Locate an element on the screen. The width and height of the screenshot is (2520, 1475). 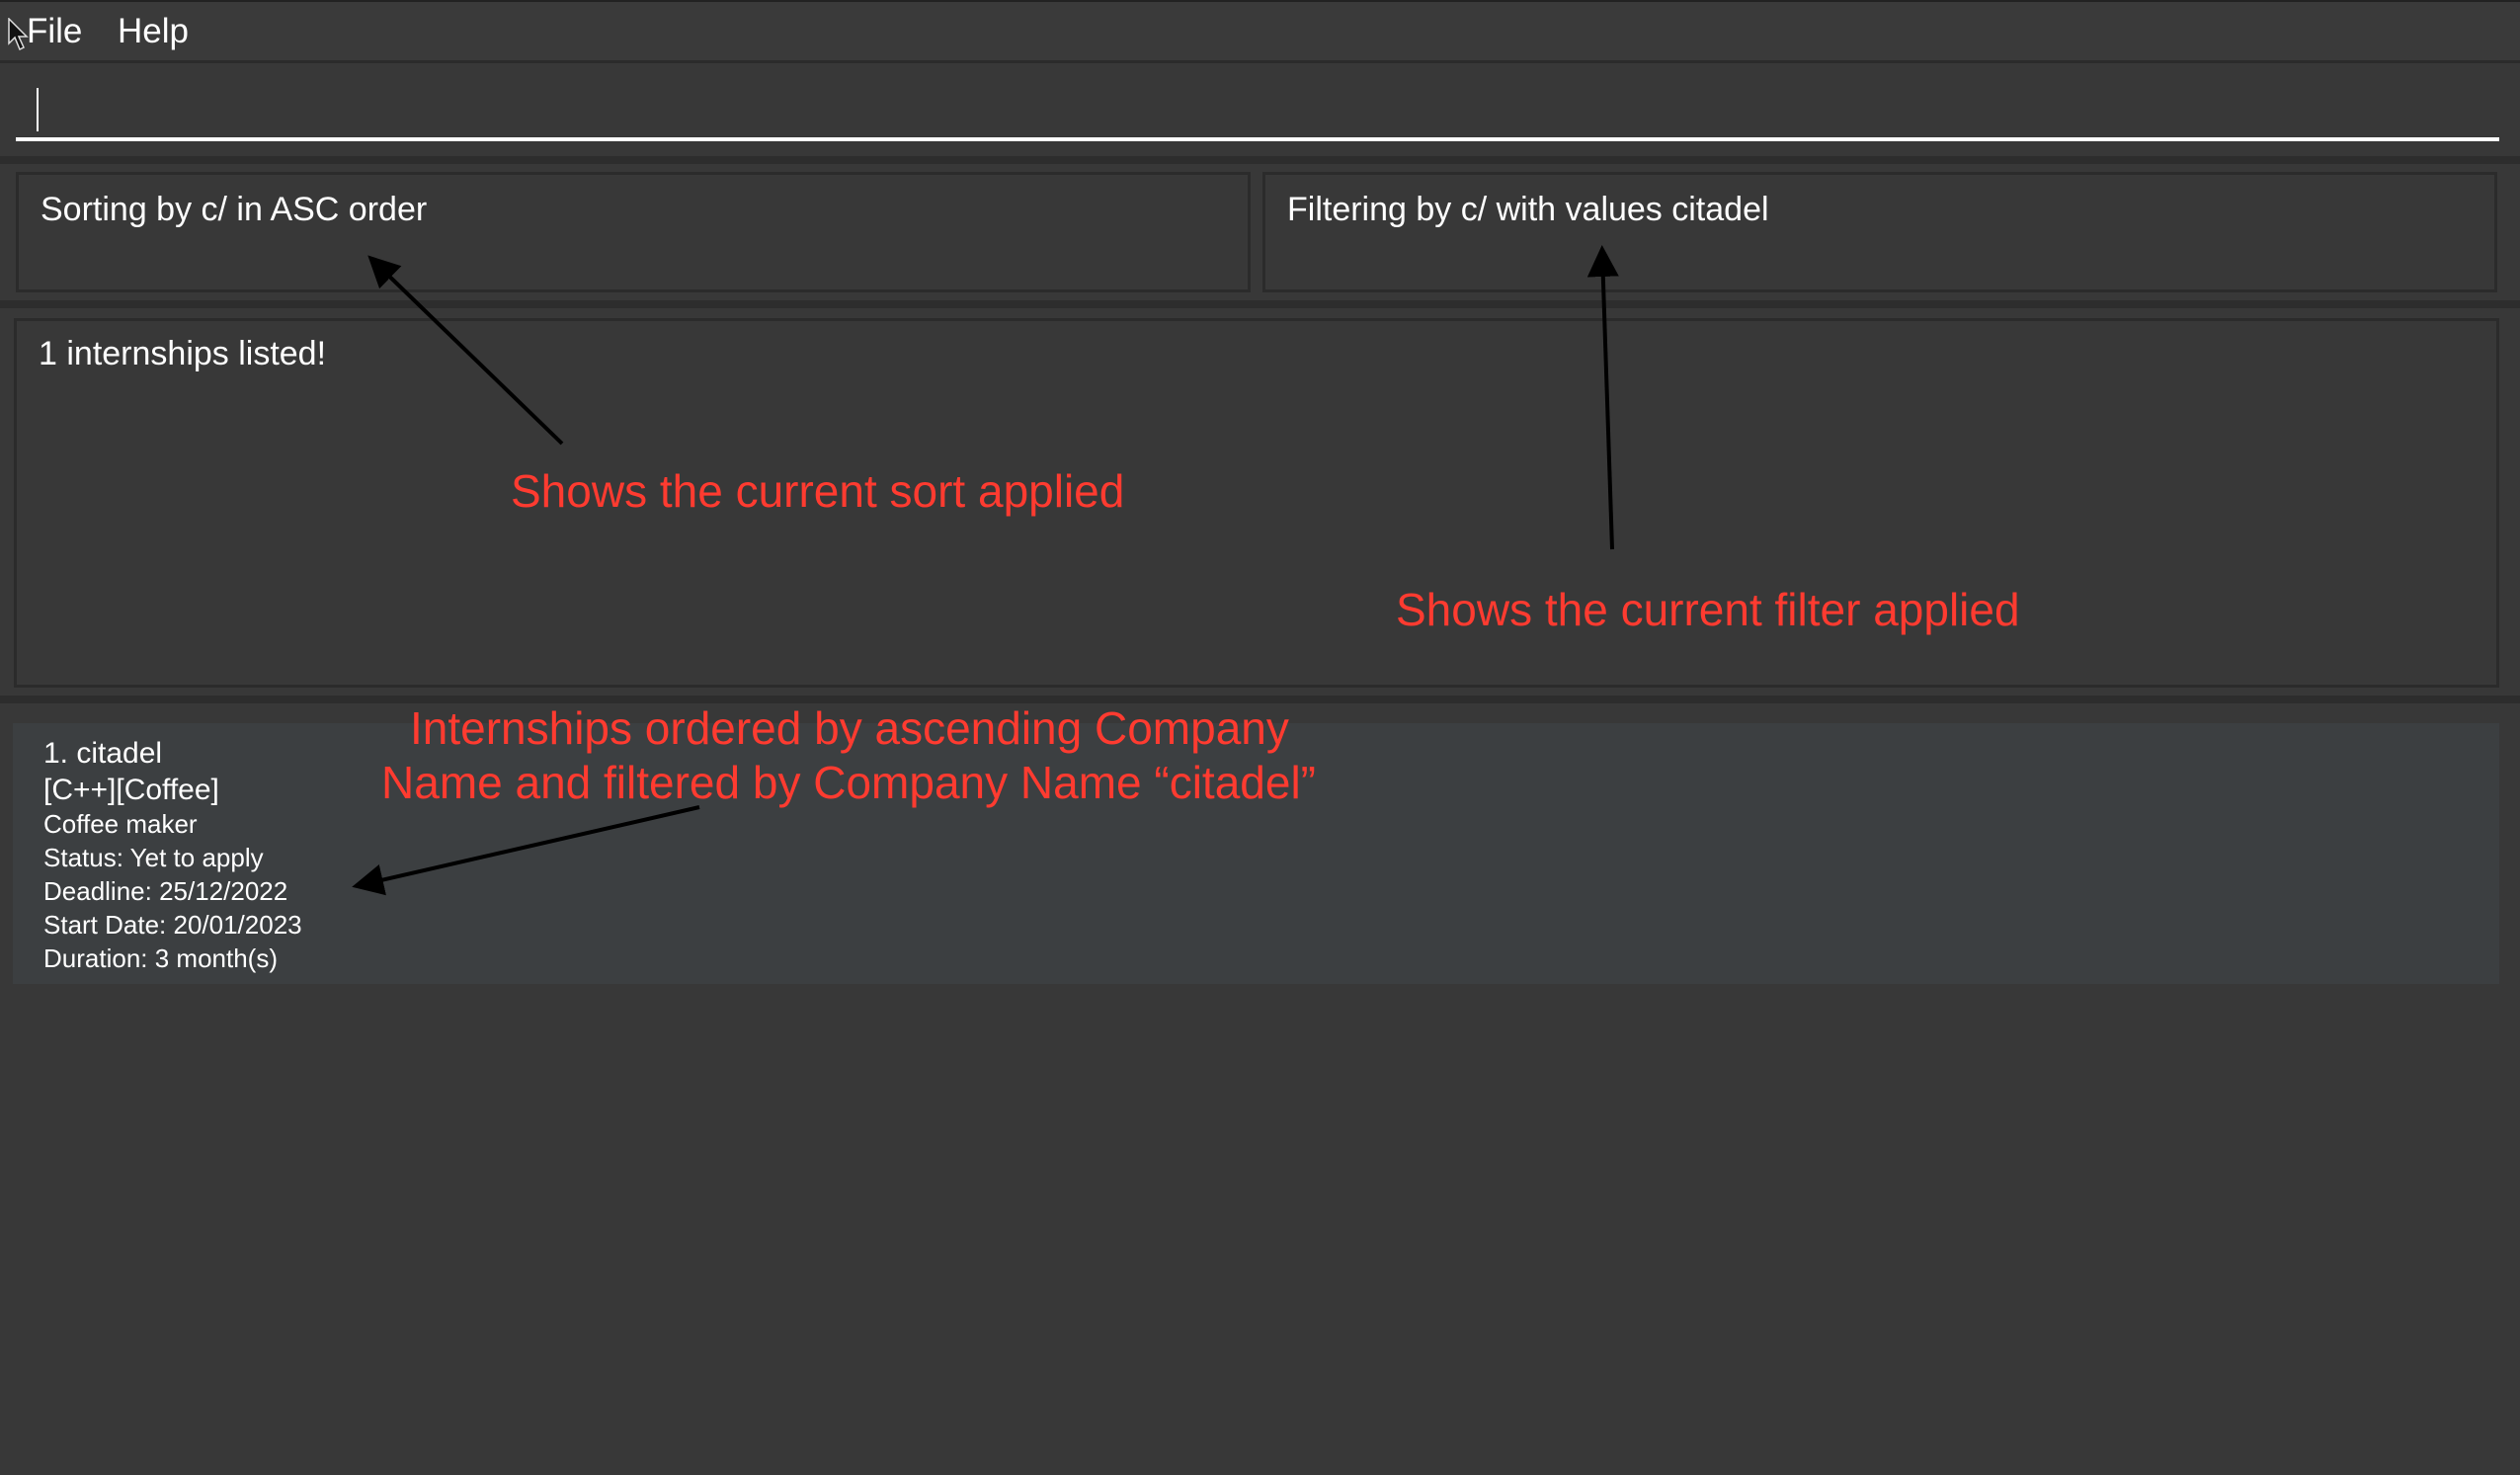
list-arrow-icon is located at coordinates (526, 851).